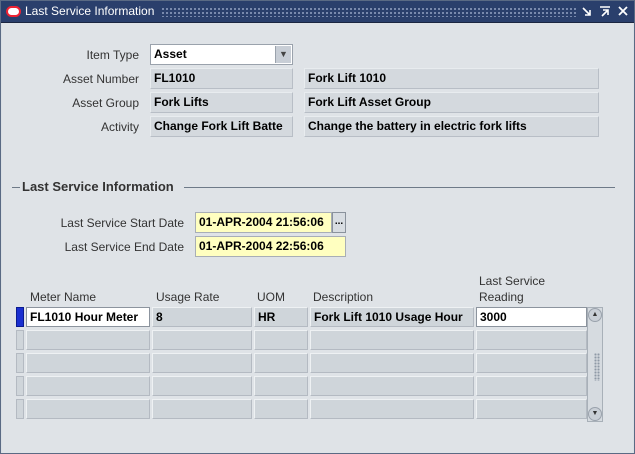 Image resolution: width=635 pixels, height=454 pixels. Describe the element at coordinates (281, 317) in the screenshot. I see `uom-cell: HR` at that location.